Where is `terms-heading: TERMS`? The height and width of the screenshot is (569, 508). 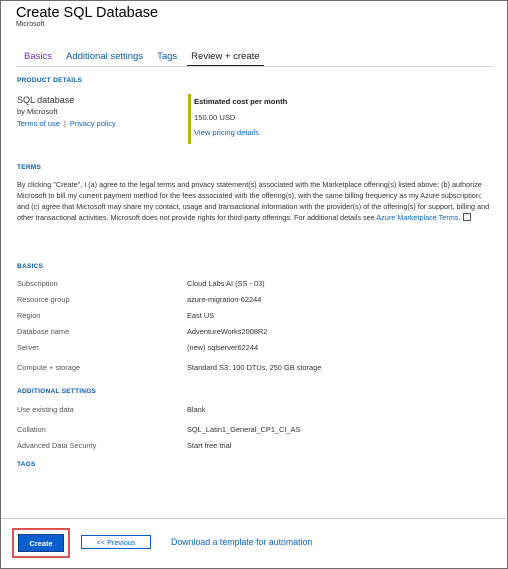
terms-heading: TERMS is located at coordinates (29, 167).